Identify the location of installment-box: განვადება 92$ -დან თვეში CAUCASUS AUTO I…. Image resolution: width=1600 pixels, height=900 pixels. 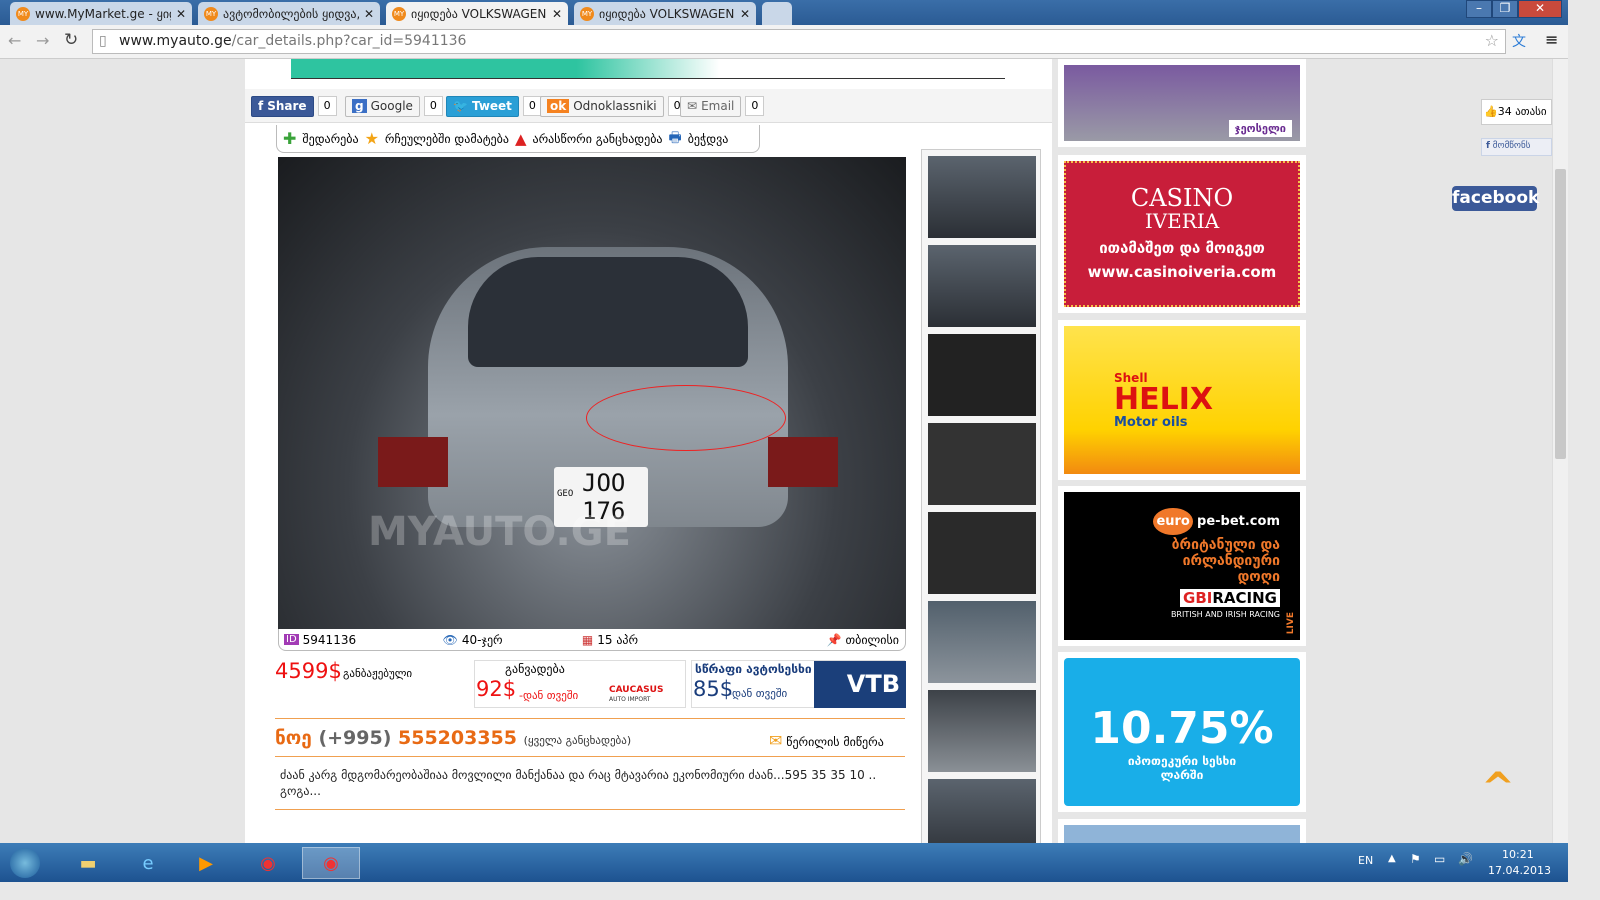
(580, 684).